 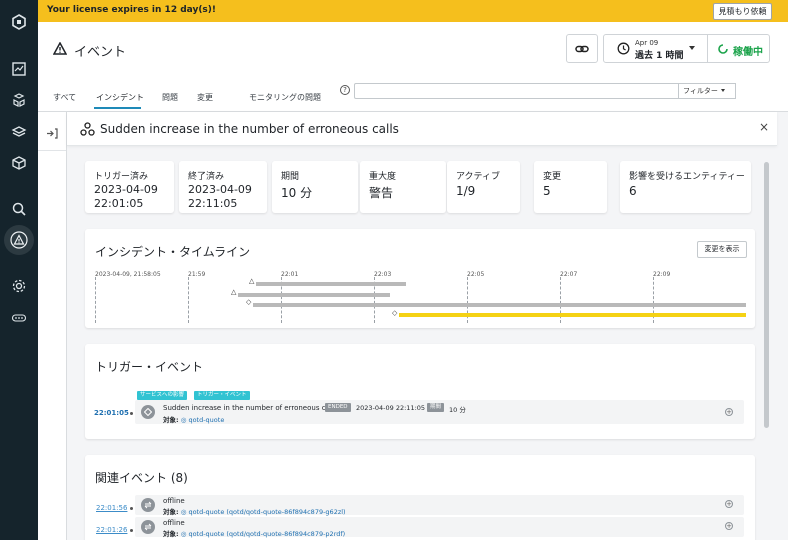 I want to click on stat-card-duration: 期間 10 分, so click(x=315, y=187).